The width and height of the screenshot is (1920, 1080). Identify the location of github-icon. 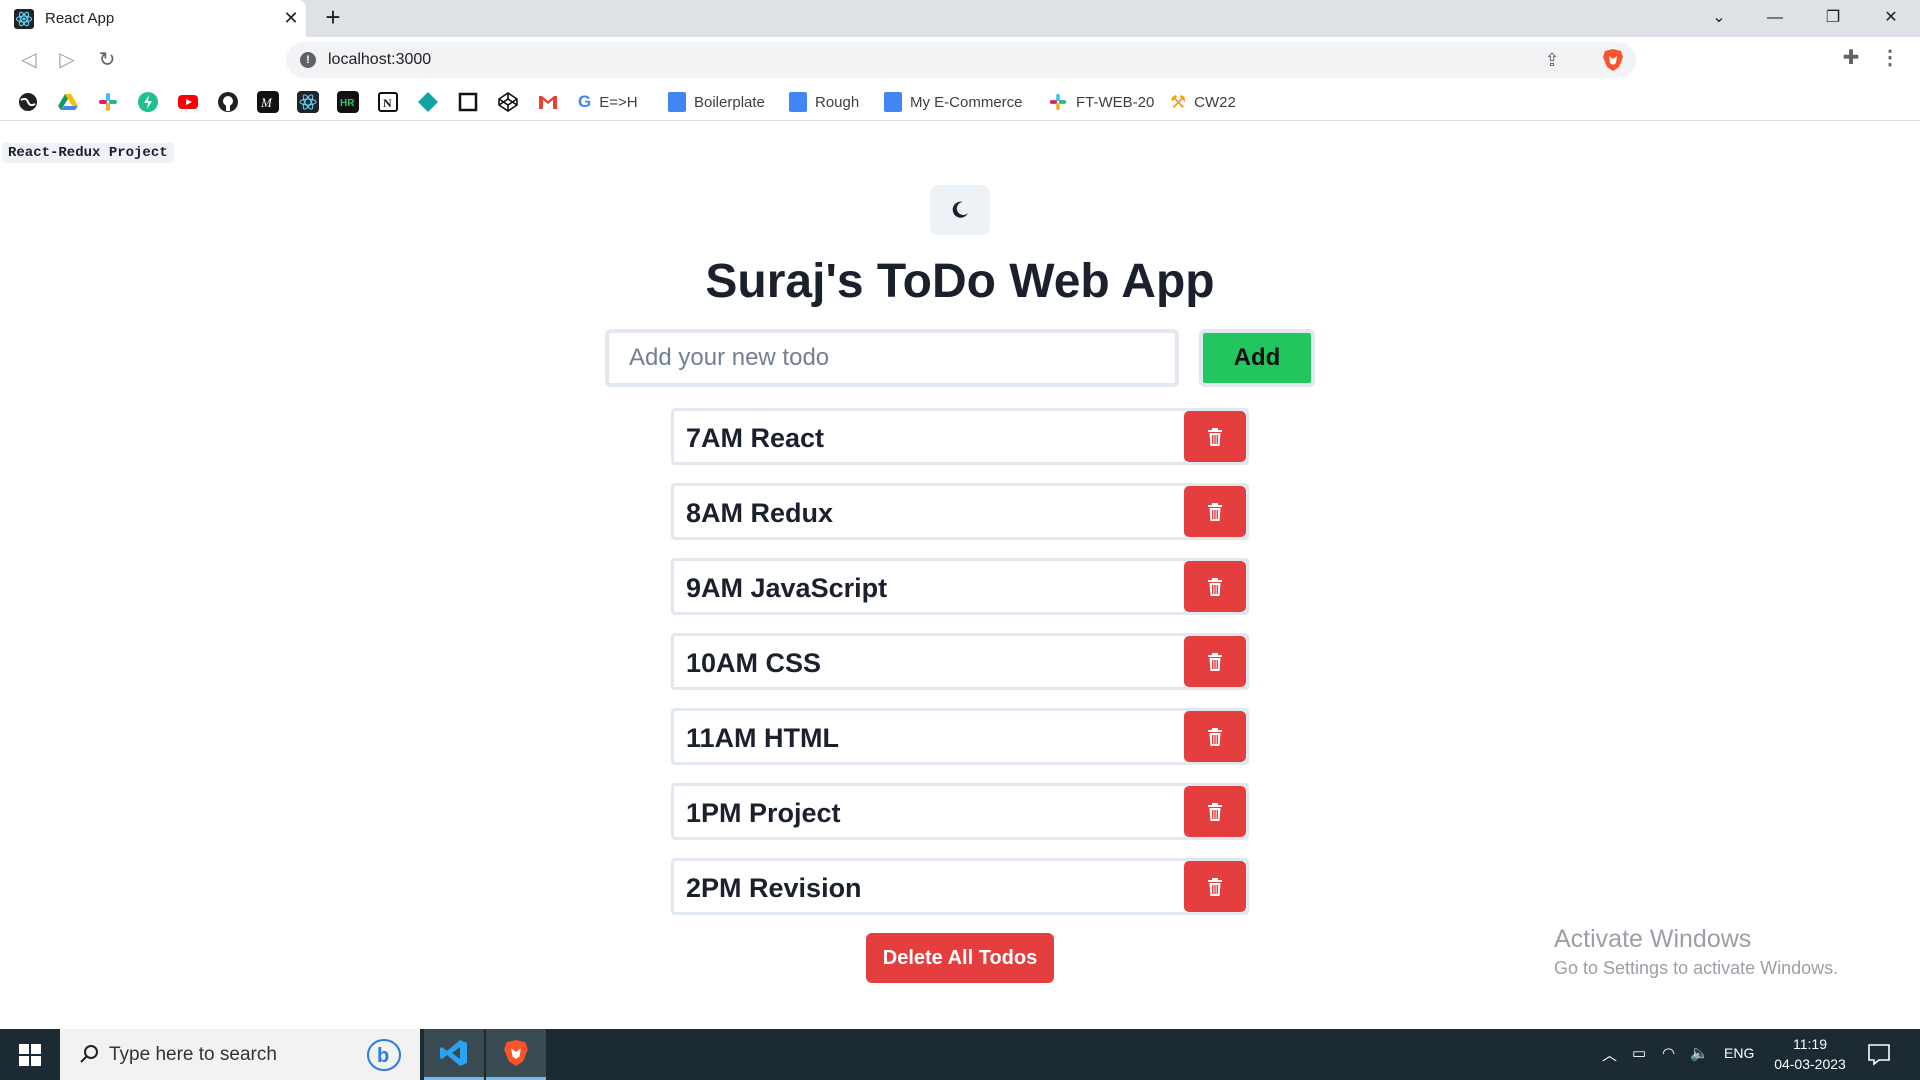
(228, 102).